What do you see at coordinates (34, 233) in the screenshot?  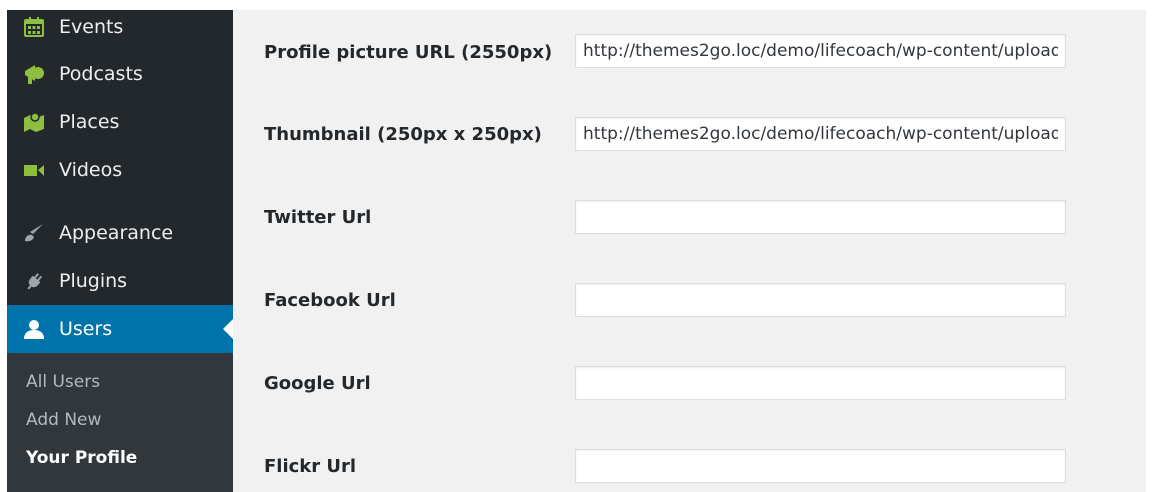 I see `paintbrush-icon` at bounding box center [34, 233].